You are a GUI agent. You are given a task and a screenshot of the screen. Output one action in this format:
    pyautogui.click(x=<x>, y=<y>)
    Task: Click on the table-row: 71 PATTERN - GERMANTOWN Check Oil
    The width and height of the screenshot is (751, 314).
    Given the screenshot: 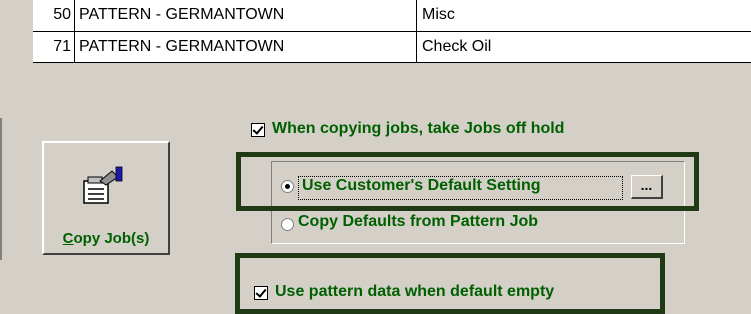 What is the action you would take?
    pyautogui.click(x=392, y=47)
    